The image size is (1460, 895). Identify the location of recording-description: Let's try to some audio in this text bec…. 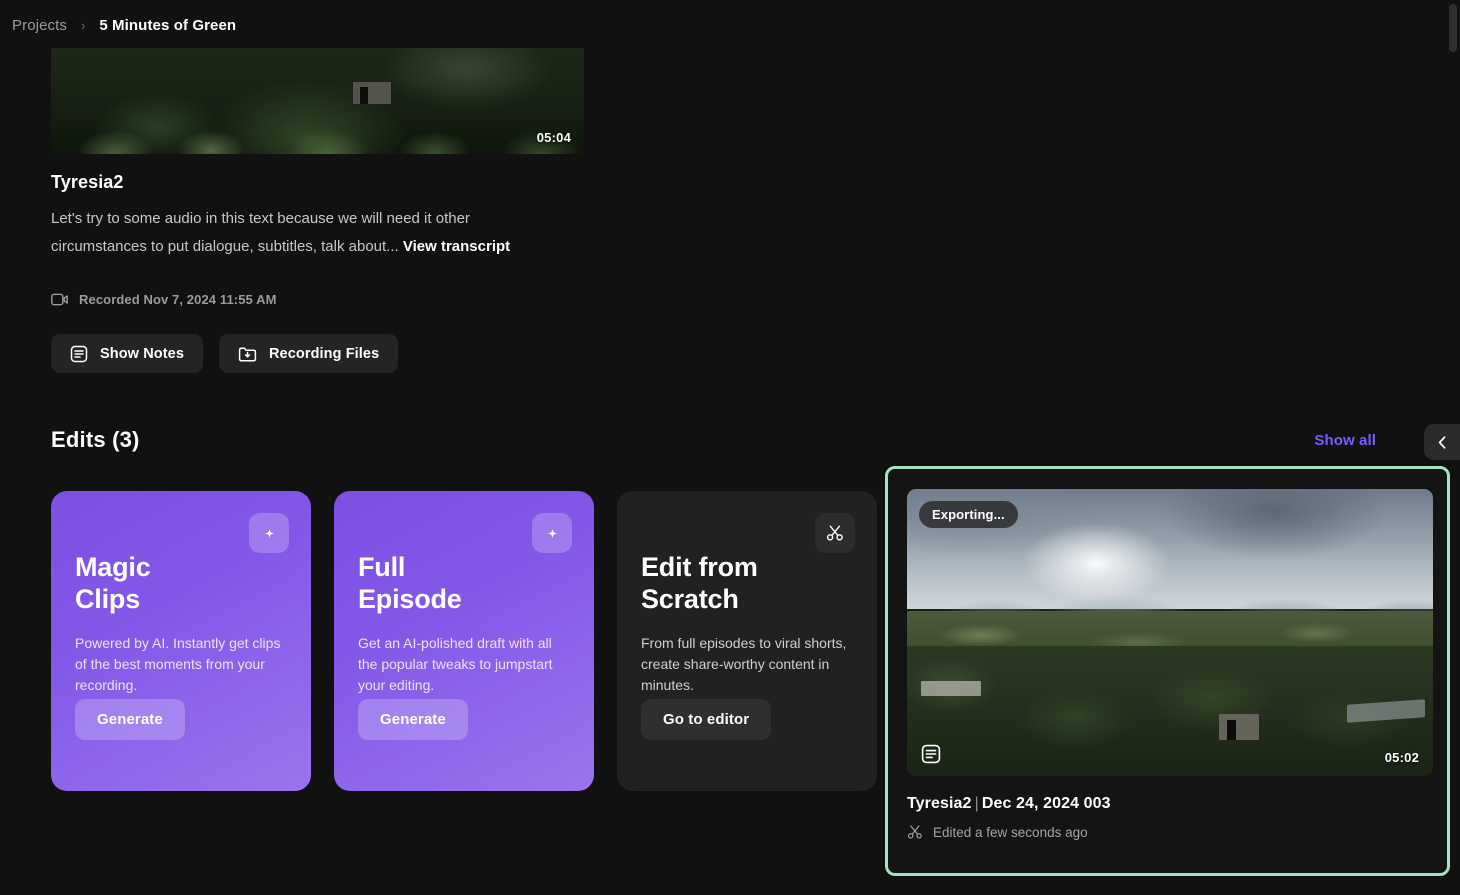
(290, 233).